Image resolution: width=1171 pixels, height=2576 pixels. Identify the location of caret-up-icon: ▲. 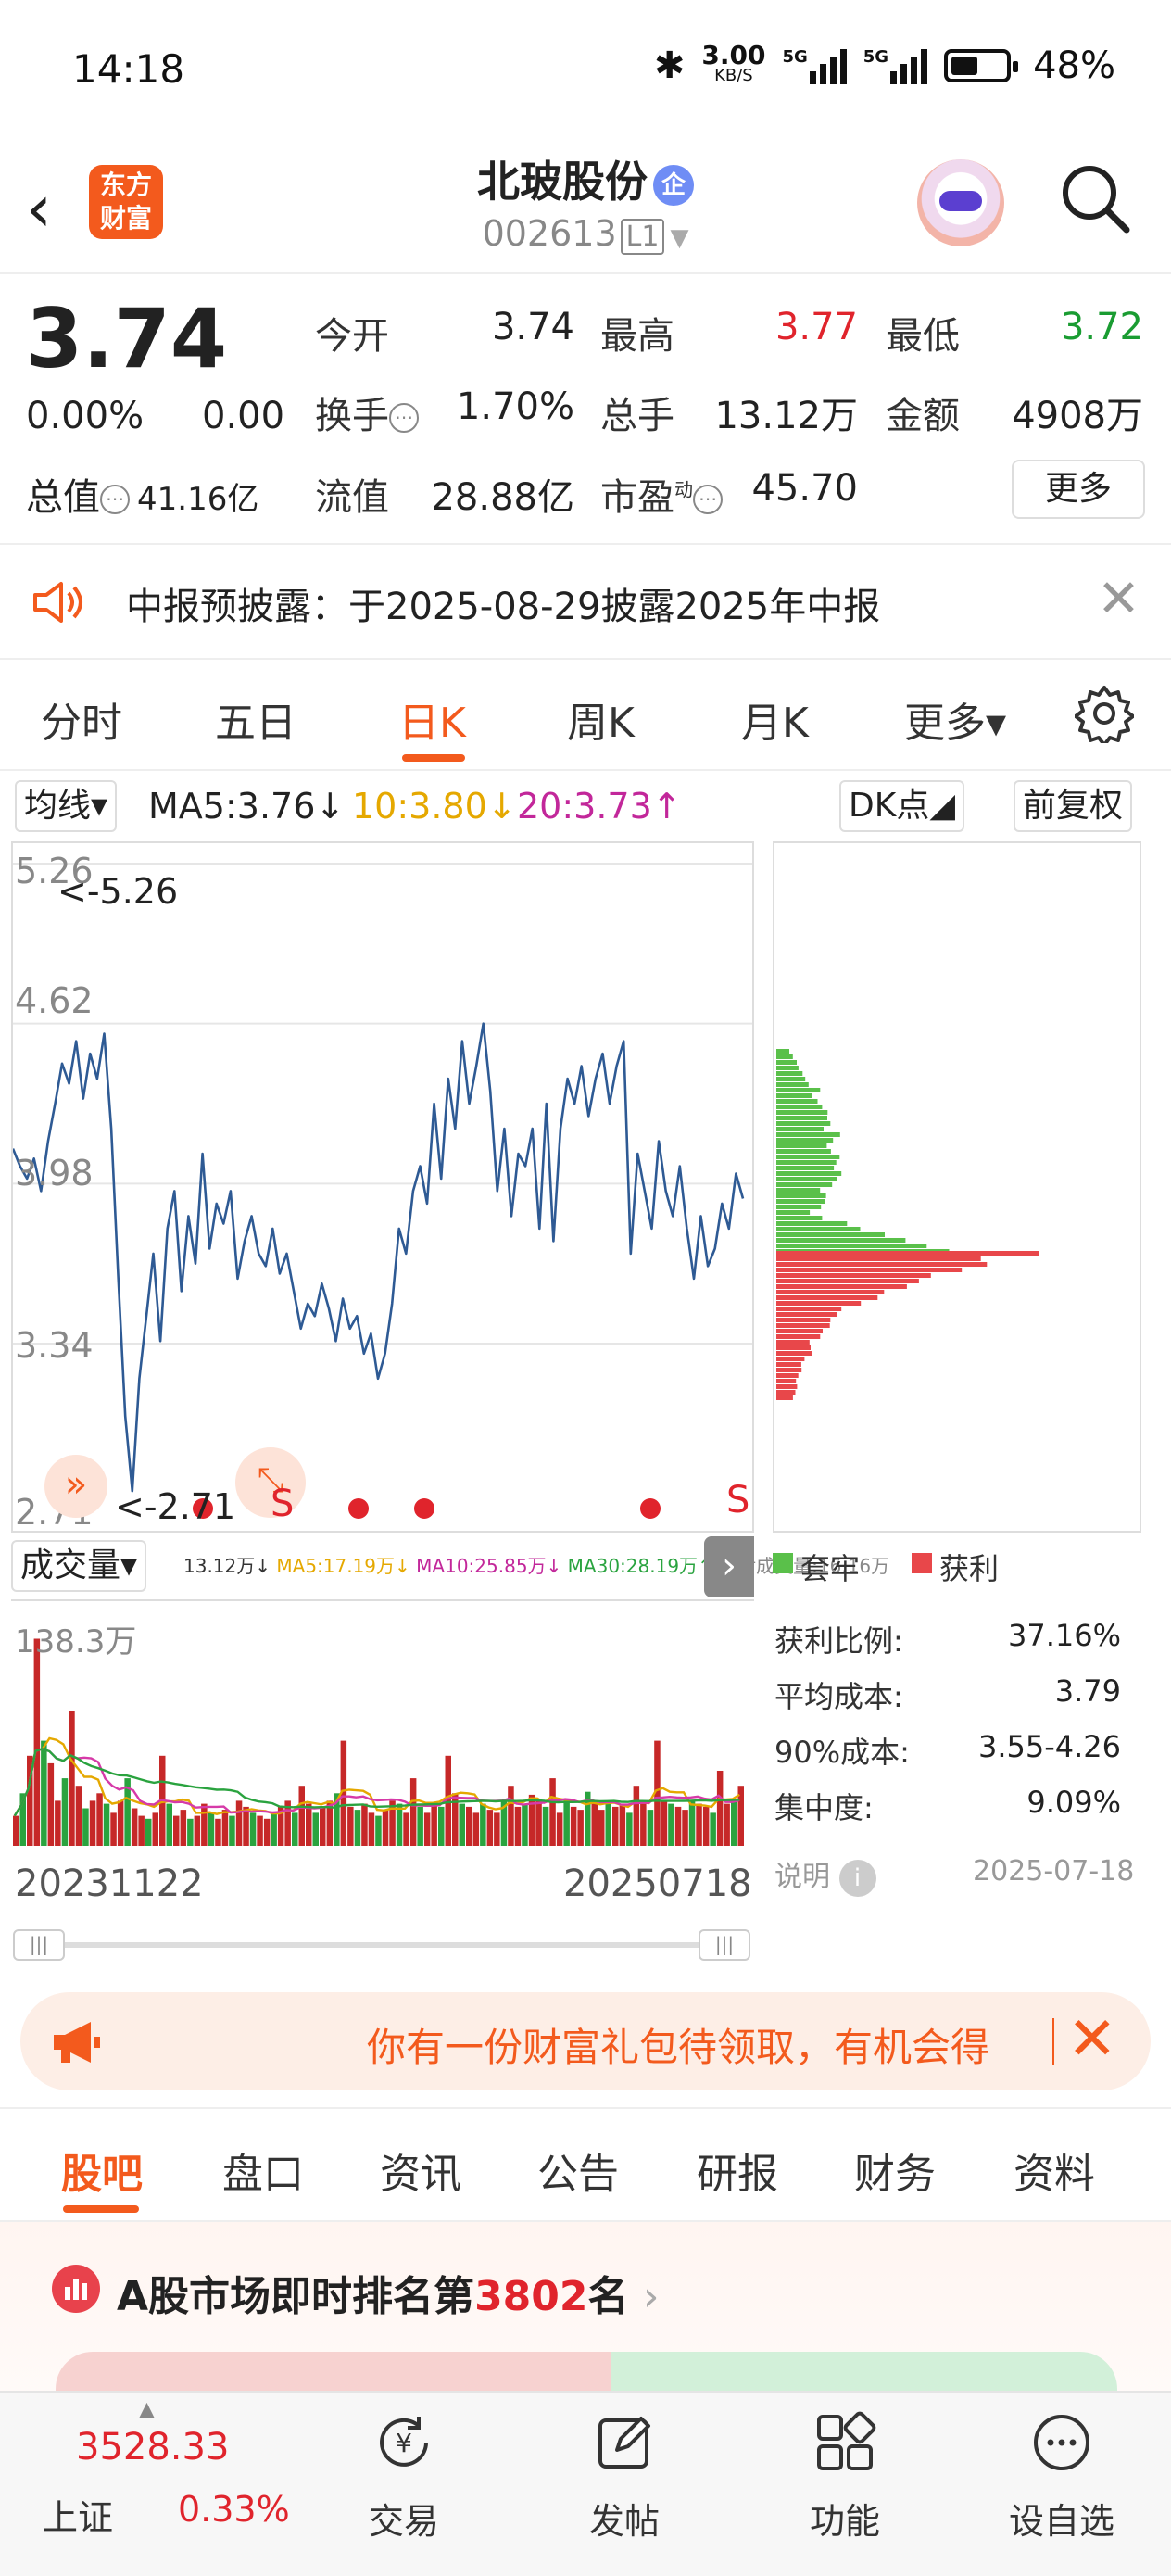
(147, 2409).